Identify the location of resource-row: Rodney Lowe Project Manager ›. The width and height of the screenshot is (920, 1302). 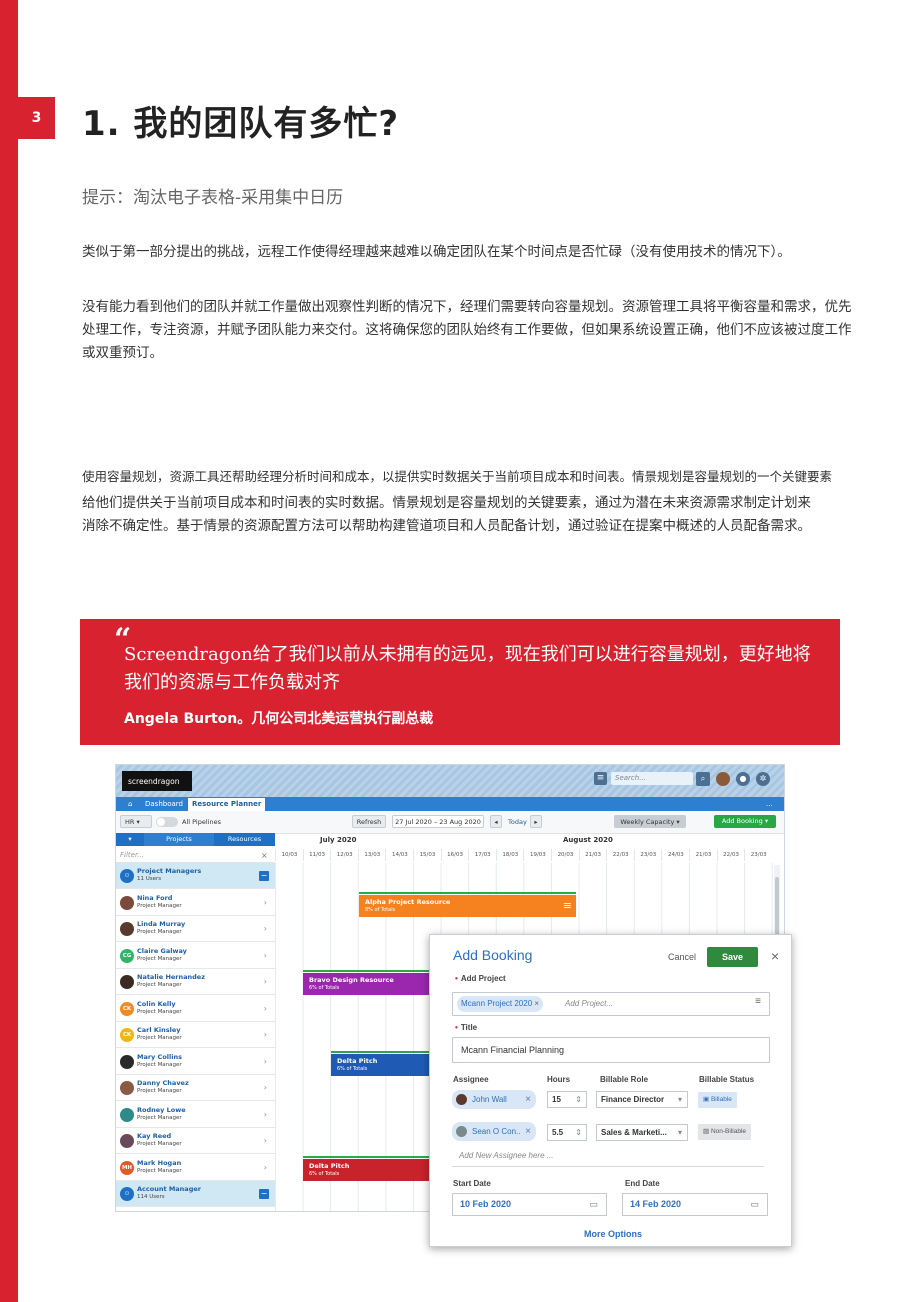
(195, 1115).